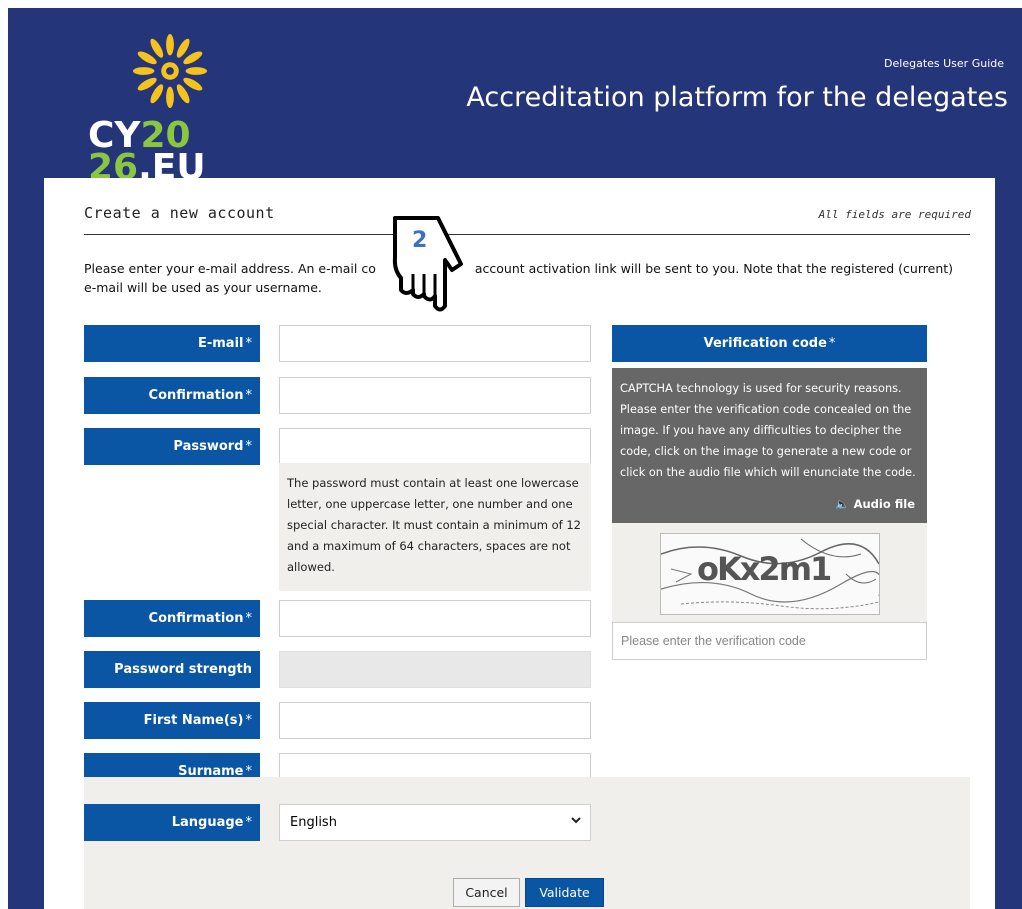 This screenshot has height=909, width=1022. I want to click on verification-code-input: Please enter the verification code, so click(769, 641).